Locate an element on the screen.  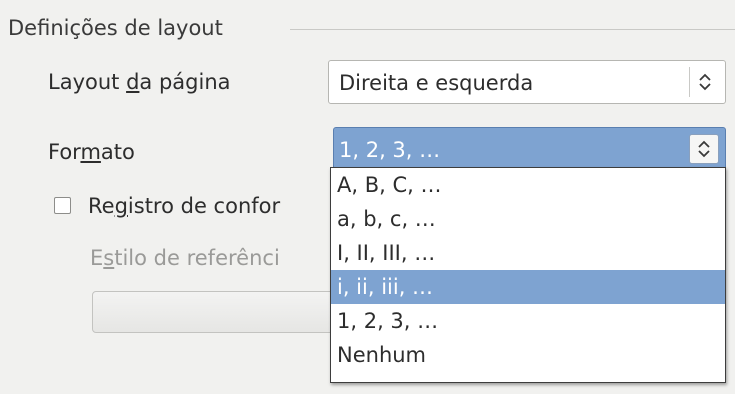
section-divider is located at coordinates (512, 29).